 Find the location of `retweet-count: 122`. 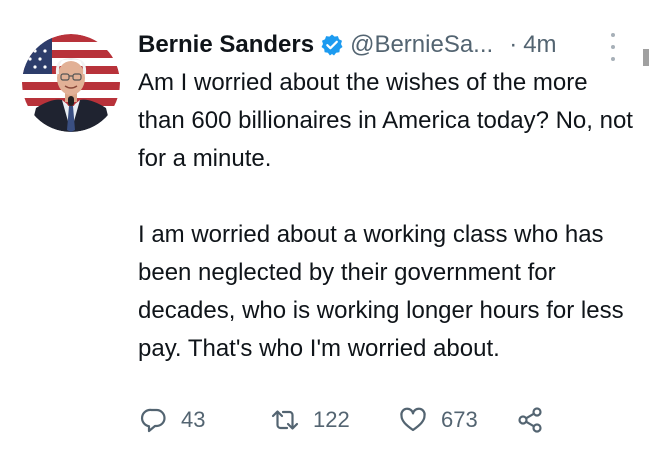

retweet-count: 122 is located at coordinates (331, 419).